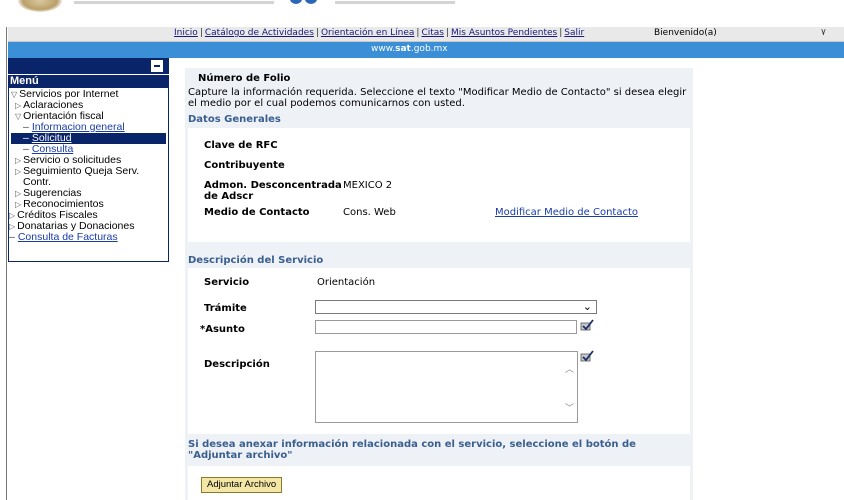 This screenshot has width=844, height=500. What do you see at coordinates (273, 191) in the screenshot?
I see `admon-label: Admon. Desconcentrada de Adscr` at bounding box center [273, 191].